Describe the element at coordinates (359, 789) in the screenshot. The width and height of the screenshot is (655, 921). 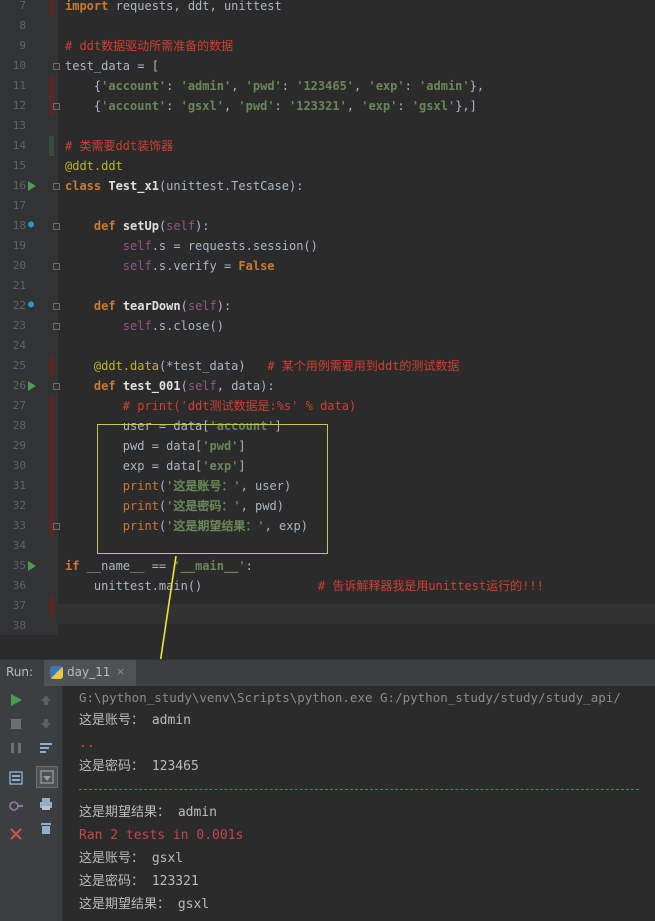
I see `separator-line` at that location.